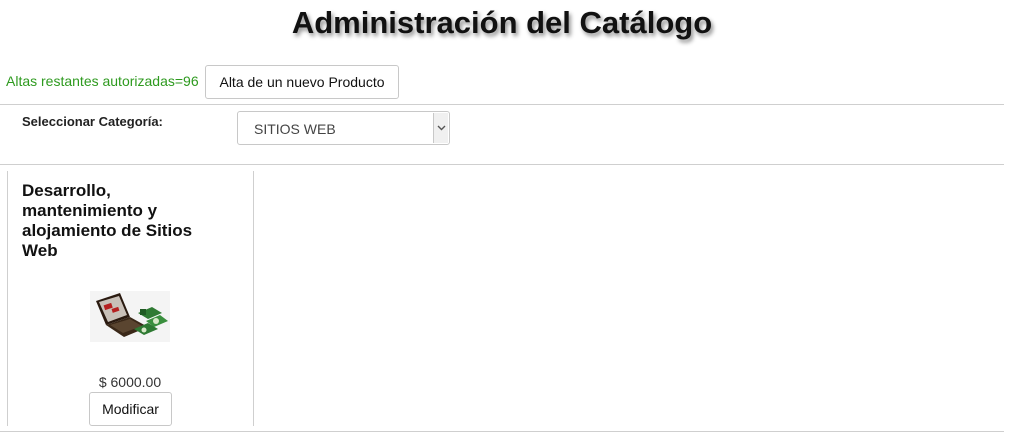  Describe the element at coordinates (102, 81) in the screenshot. I see `remaining-quota-text: Altas restantes autorizadas=96` at that location.